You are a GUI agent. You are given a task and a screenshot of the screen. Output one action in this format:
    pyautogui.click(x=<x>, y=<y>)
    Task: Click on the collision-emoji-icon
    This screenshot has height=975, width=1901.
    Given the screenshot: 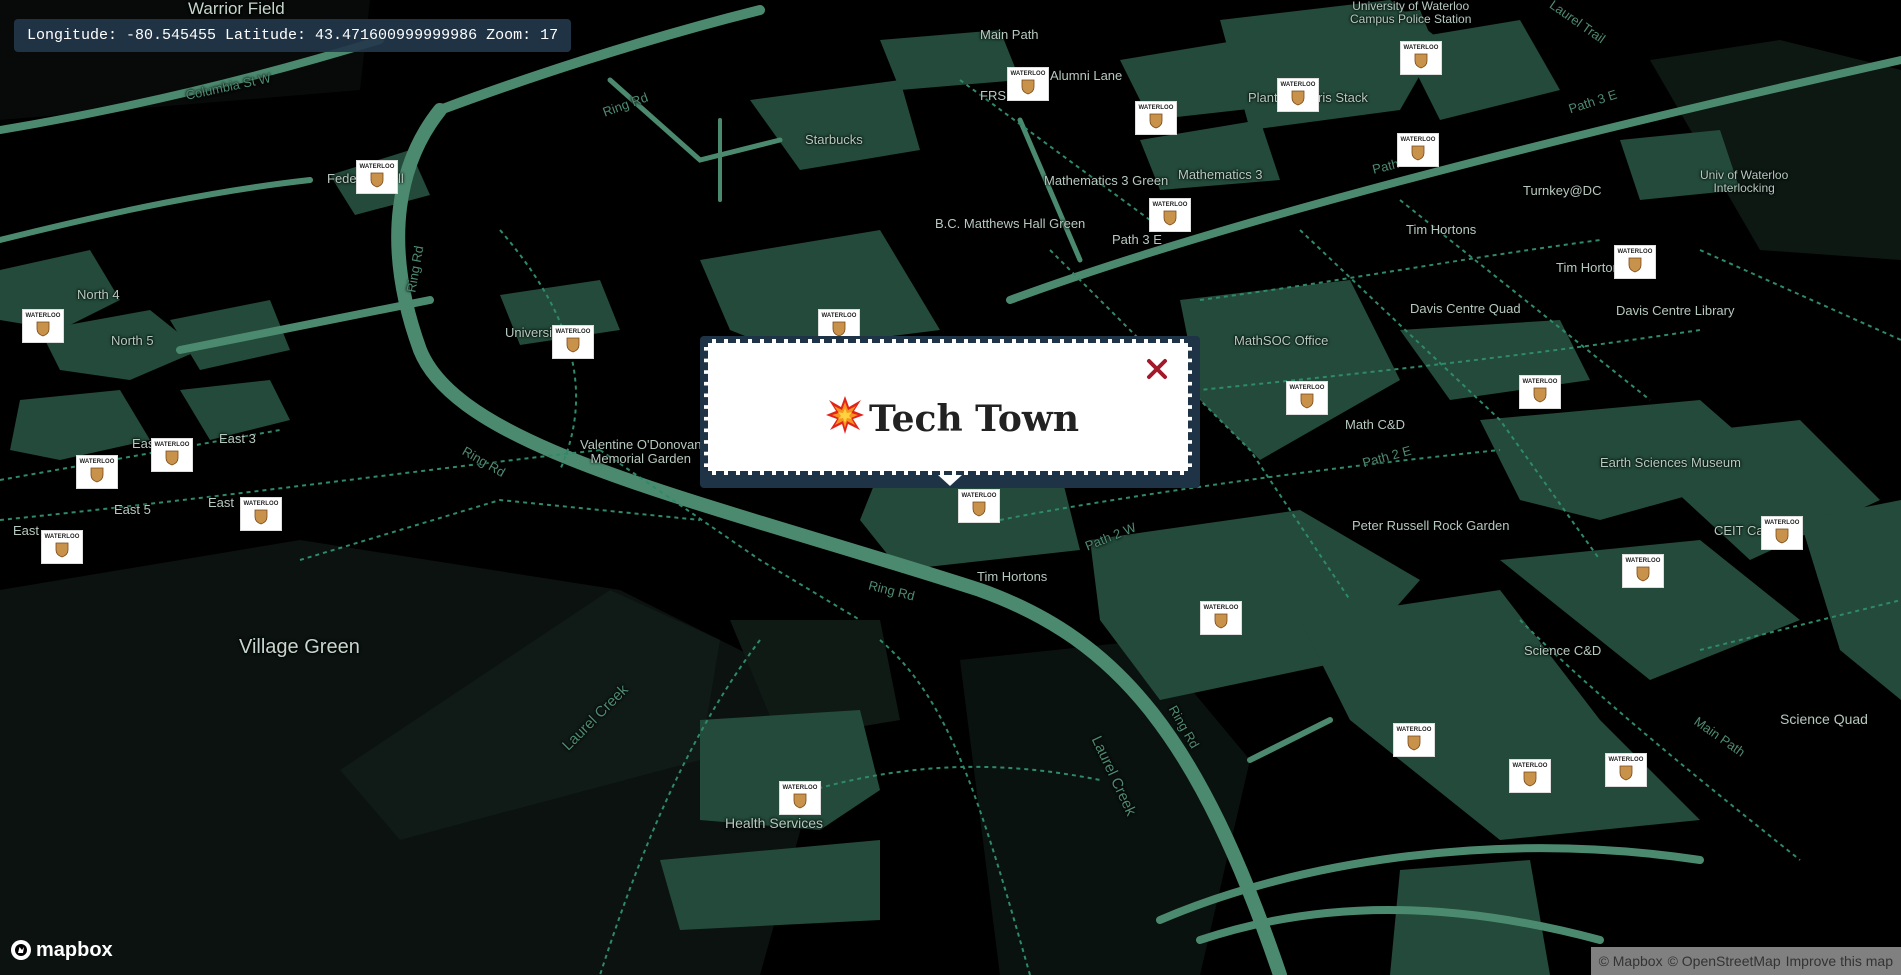 What is the action you would take?
    pyautogui.click(x=845, y=419)
    